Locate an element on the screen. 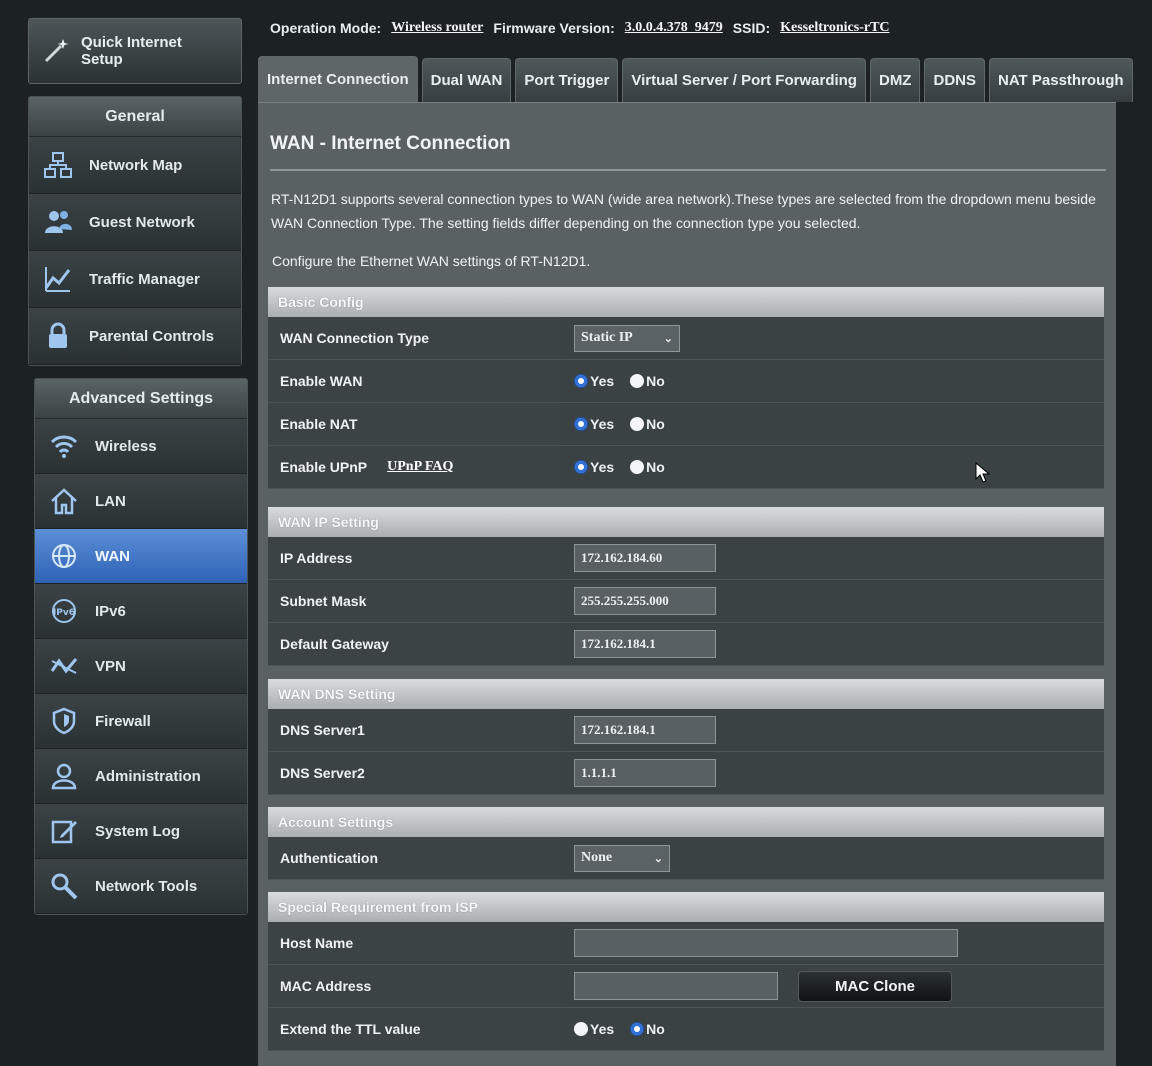 The height and width of the screenshot is (1066, 1152). menu-lan: LAN is located at coordinates (141, 501).